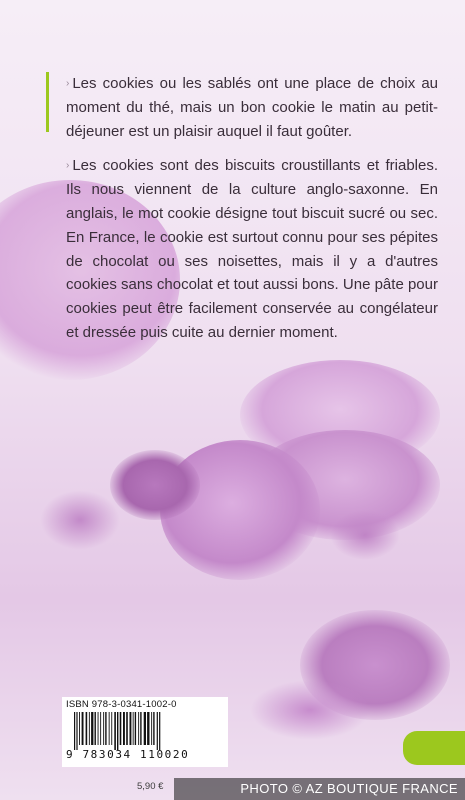 Image resolution: width=465 pixels, height=800 pixels. Describe the element at coordinates (150, 786) in the screenshot. I see `price: 5,90 €` at that location.